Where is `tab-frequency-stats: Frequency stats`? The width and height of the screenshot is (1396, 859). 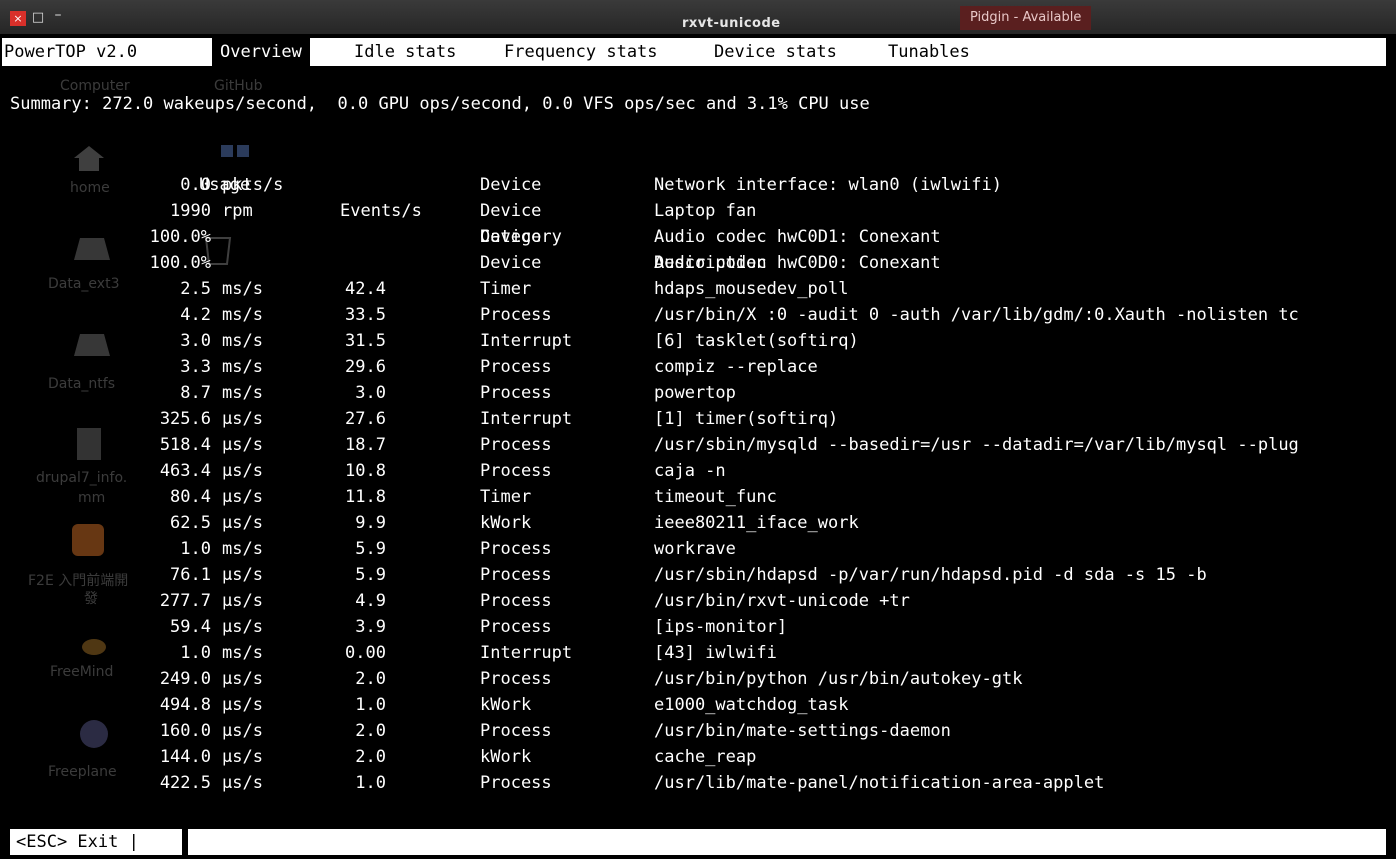
tab-frequency-stats: Frequency stats is located at coordinates (581, 52).